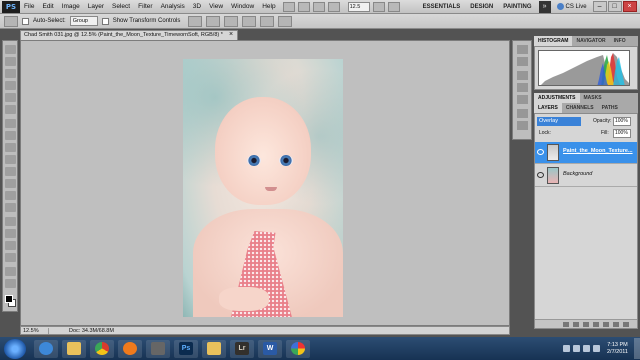  What do you see at coordinates (10, 183) in the screenshot?
I see `gradient-tool-icon` at bounding box center [10, 183].